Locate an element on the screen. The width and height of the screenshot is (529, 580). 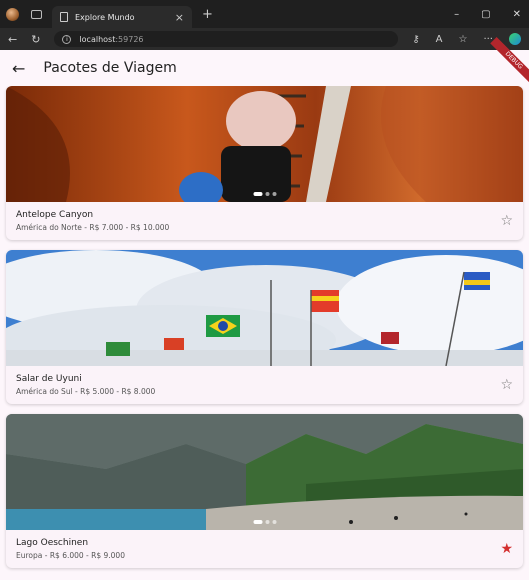
copilot-icon is located at coordinates (515, 39).